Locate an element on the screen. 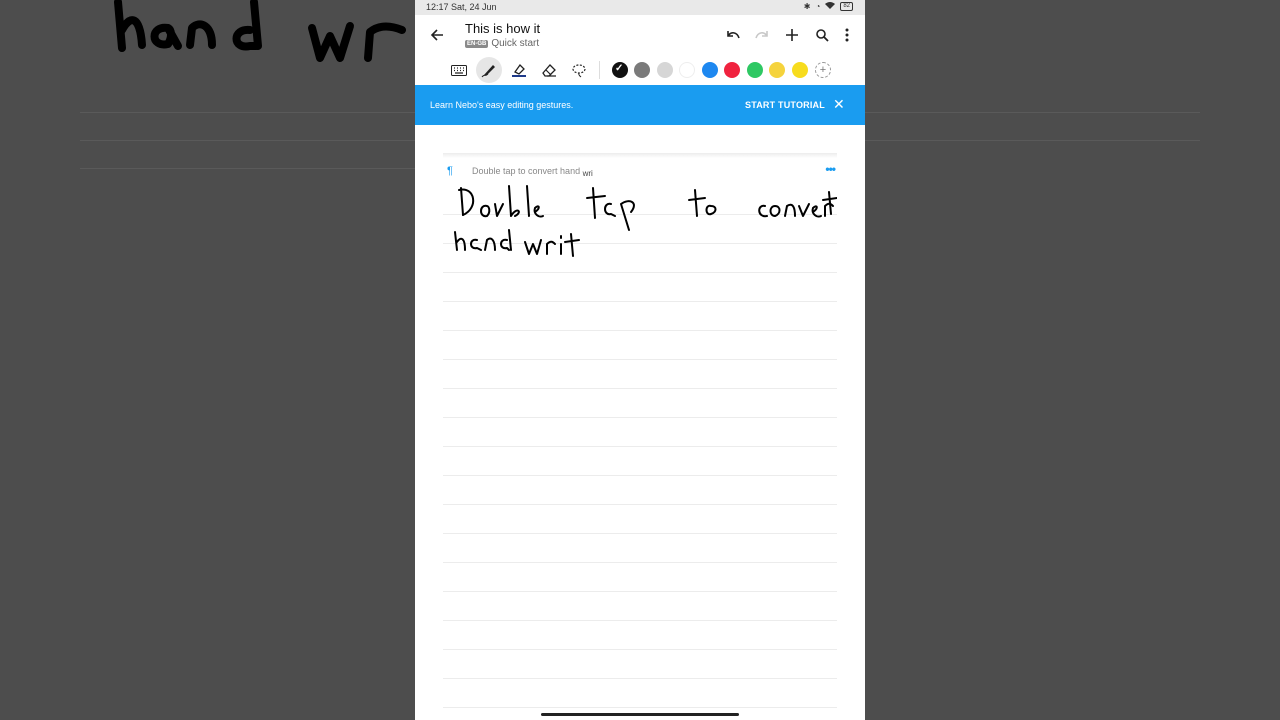 The image size is (1280, 720). highlighter-icon is located at coordinates (519, 70).